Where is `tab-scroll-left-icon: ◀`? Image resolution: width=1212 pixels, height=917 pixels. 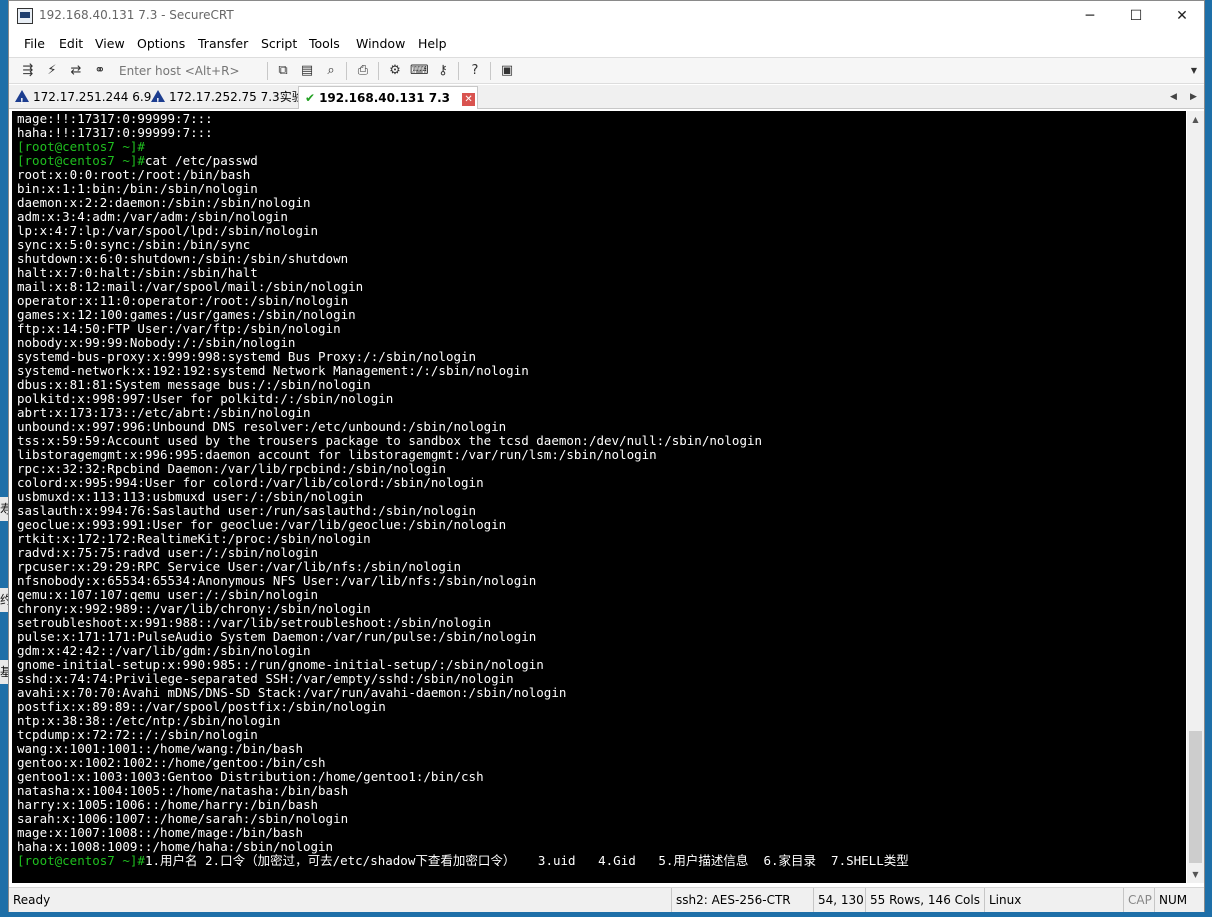 tab-scroll-left-icon: ◀ is located at coordinates (1173, 97).